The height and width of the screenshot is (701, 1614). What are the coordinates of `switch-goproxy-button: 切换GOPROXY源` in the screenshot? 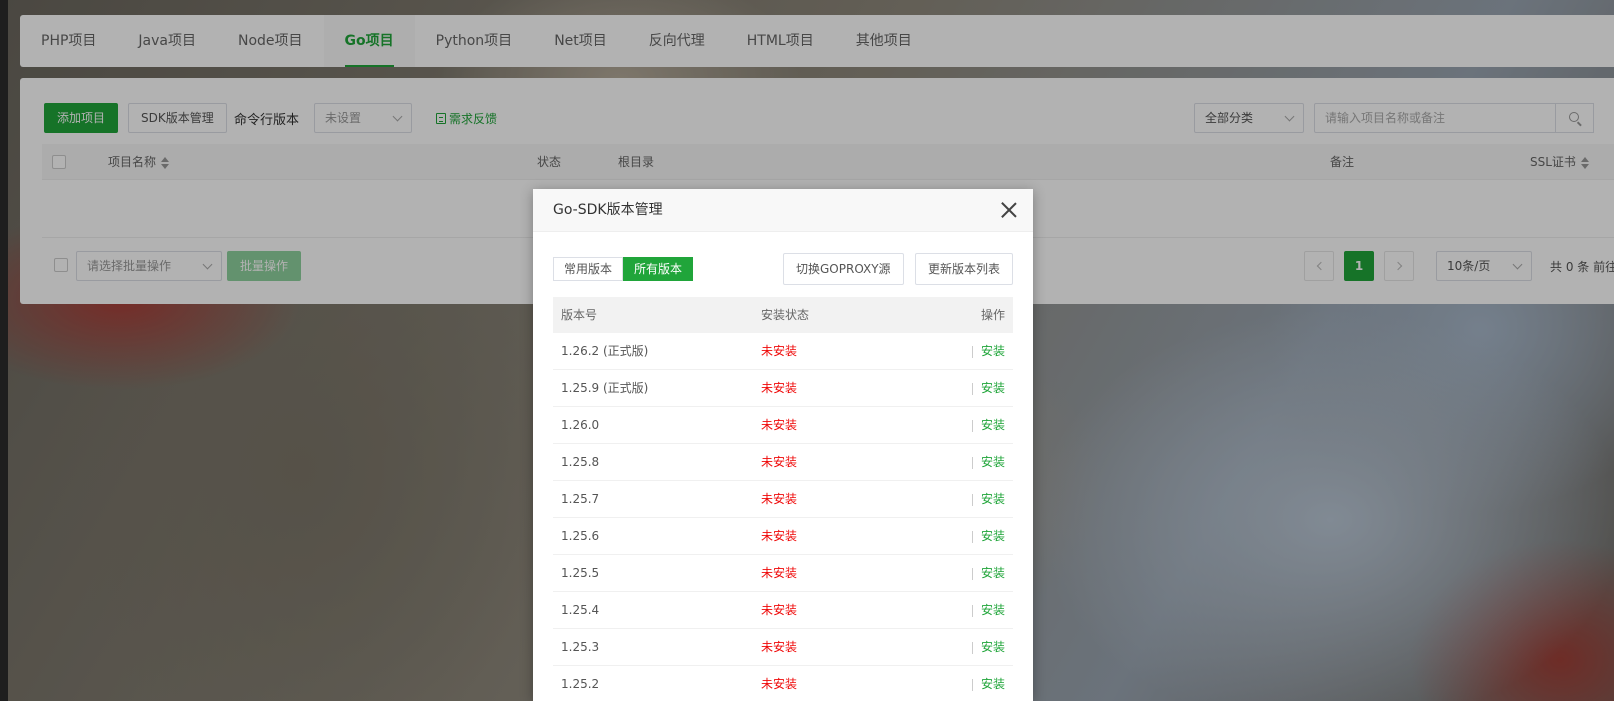 It's located at (843, 269).